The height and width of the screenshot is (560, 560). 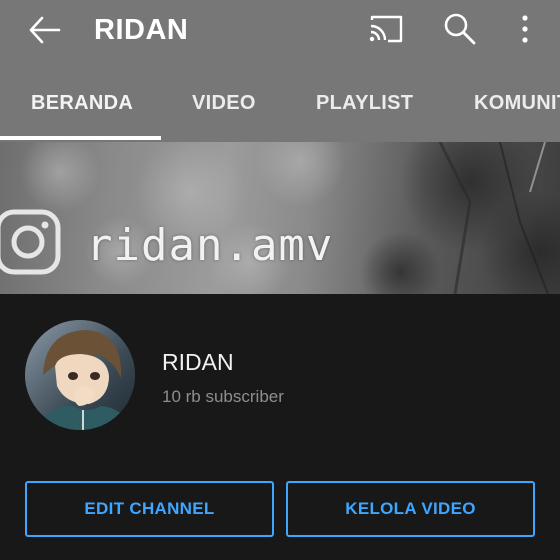 What do you see at coordinates (280, 31) in the screenshot?
I see `app-bar: RIDAN` at bounding box center [280, 31].